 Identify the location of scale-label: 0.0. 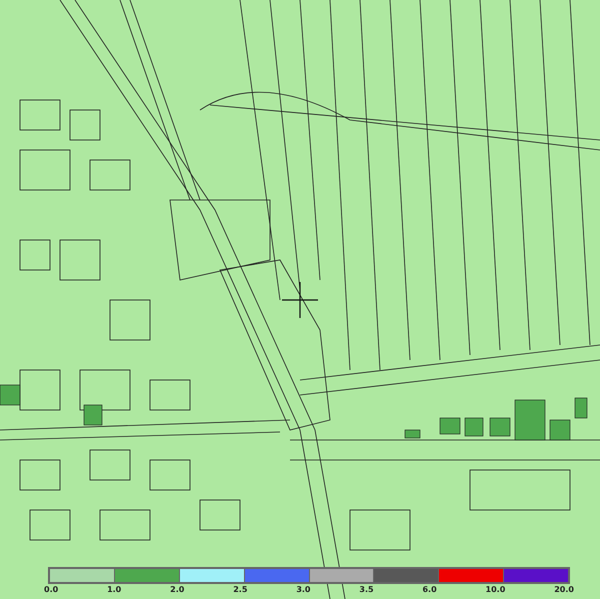
(51, 589).